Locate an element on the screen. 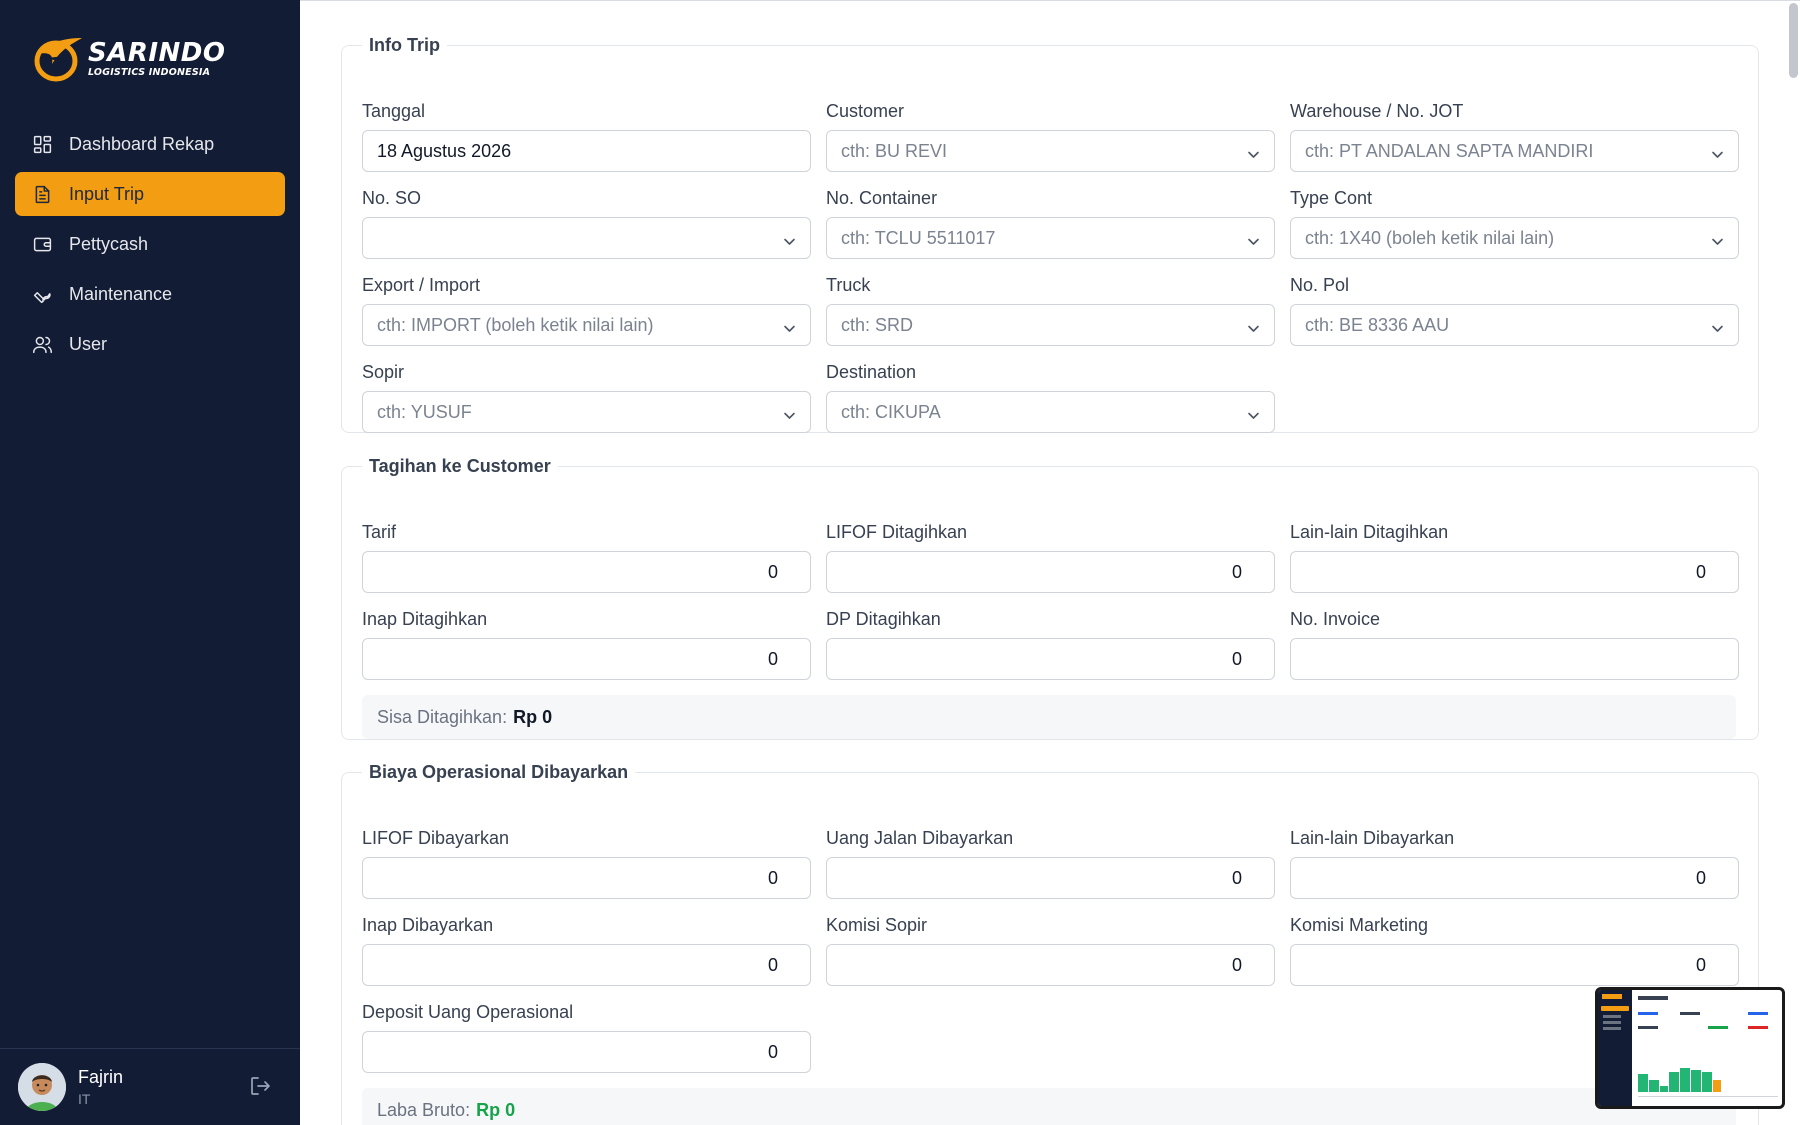  destination-select: cth: CIKUPA is located at coordinates (1050, 412).